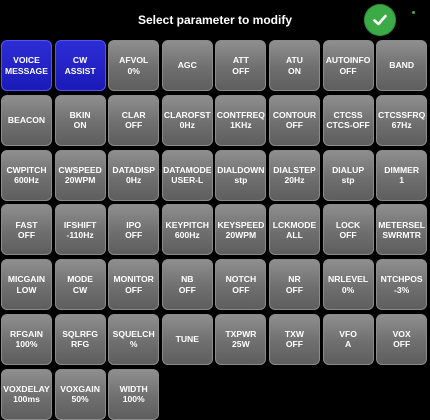  What do you see at coordinates (294, 175) in the screenshot?
I see `param-tile-dialstep: DIALSTEP 20Hz` at bounding box center [294, 175].